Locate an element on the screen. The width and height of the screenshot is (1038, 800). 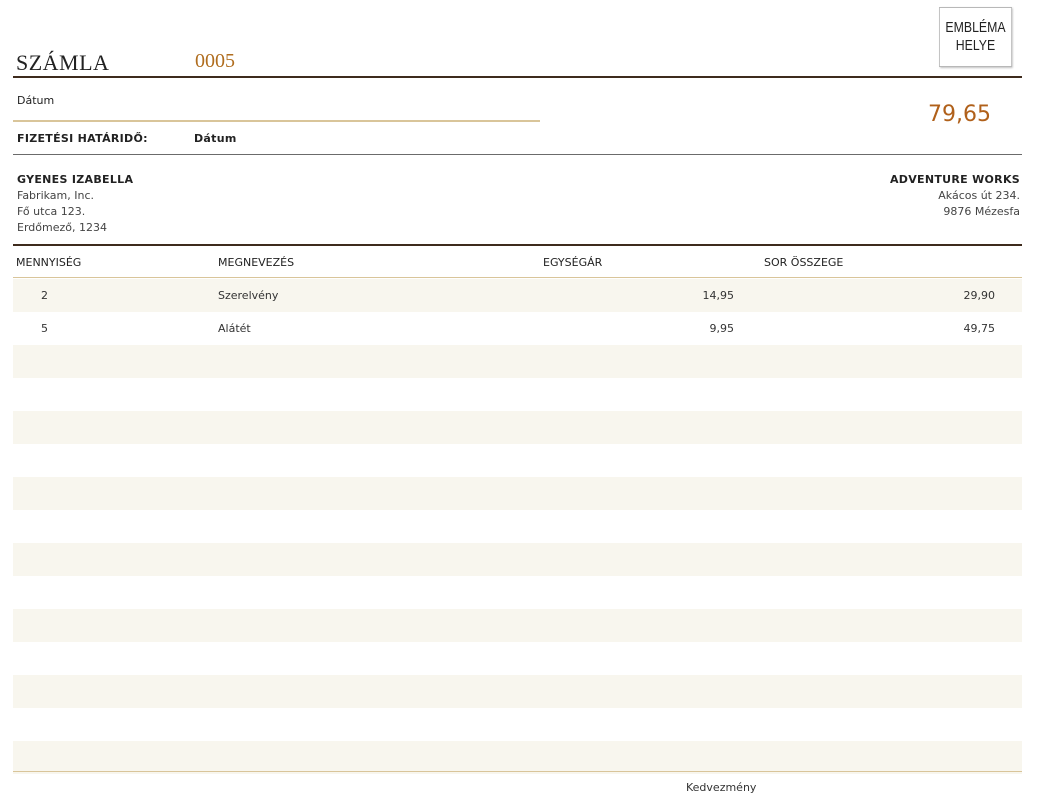
table-row: 5 Alátét 9,95 49,75 is located at coordinates (517, 328).